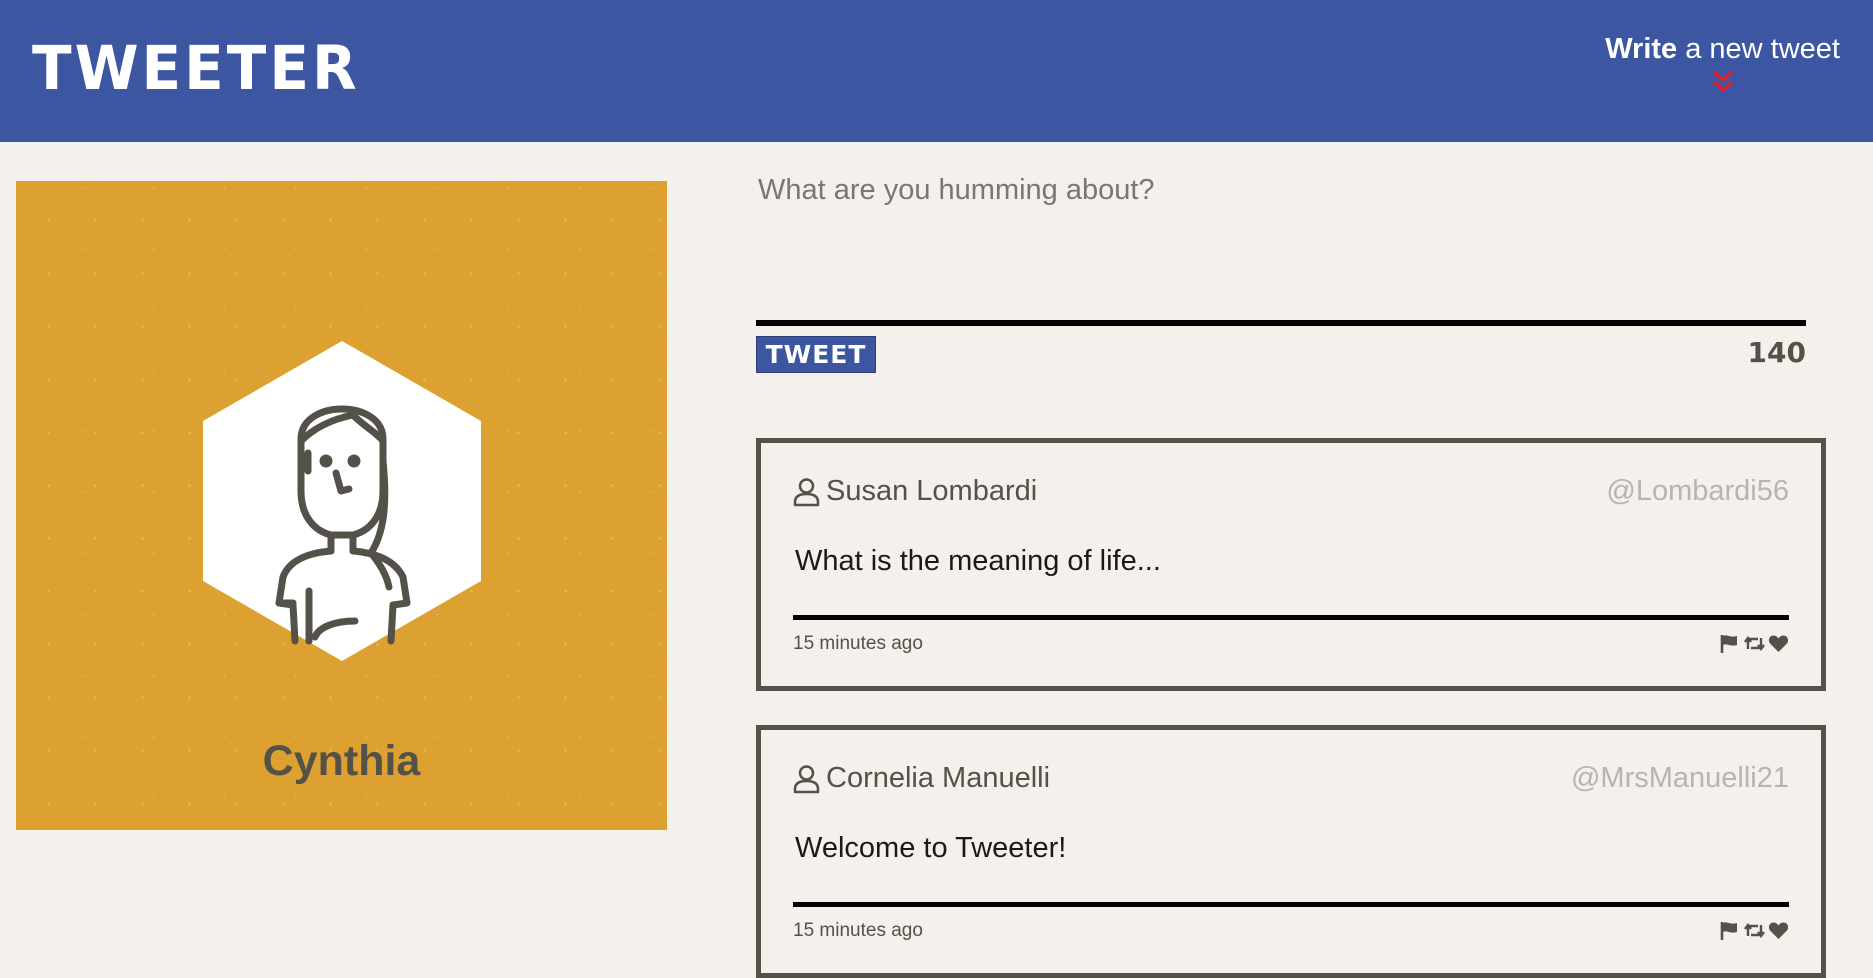  Describe the element at coordinates (342, 501) in the screenshot. I see `woman-avatar-icon` at that location.